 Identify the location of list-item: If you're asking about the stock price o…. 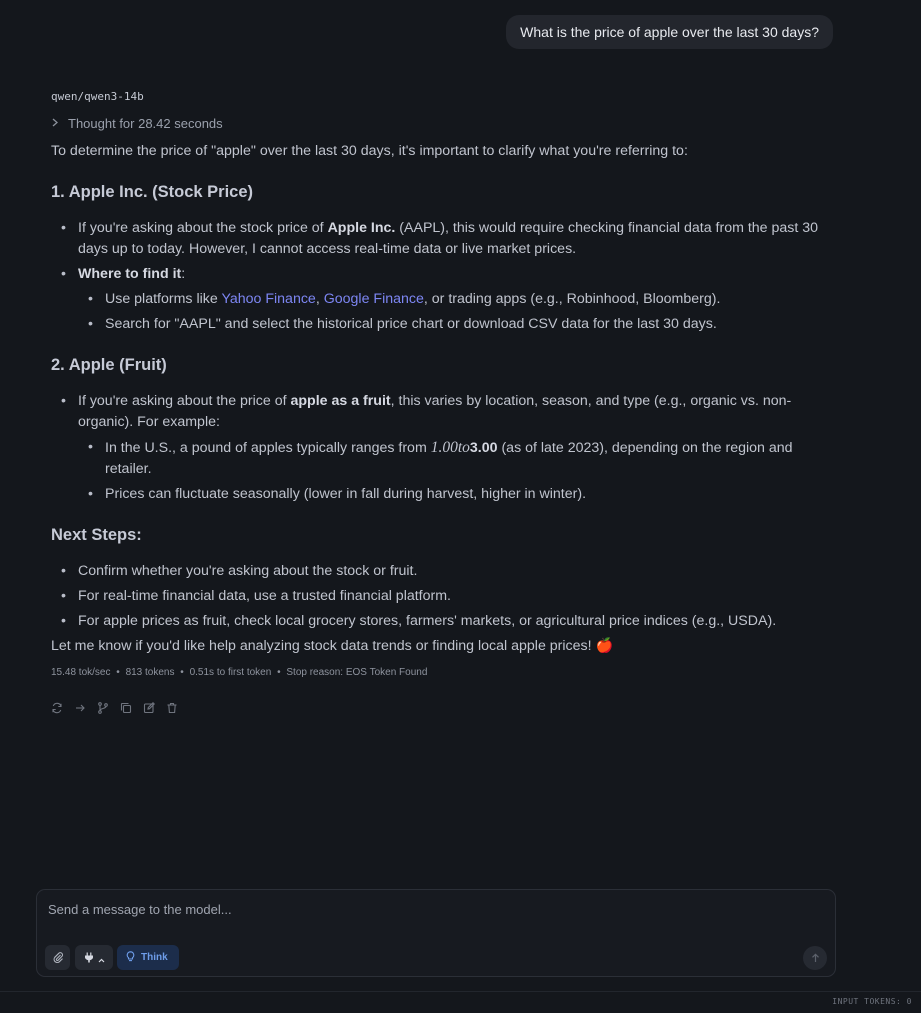
(438, 239).